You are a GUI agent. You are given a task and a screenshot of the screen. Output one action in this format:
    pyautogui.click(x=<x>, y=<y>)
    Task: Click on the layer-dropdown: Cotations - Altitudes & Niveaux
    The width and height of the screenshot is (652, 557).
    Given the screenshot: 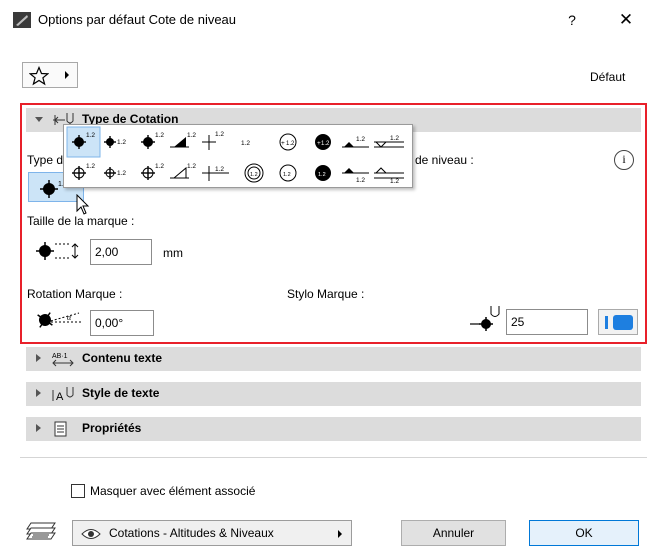 What is the action you would take?
    pyautogui.click(x=212, y=533)
    